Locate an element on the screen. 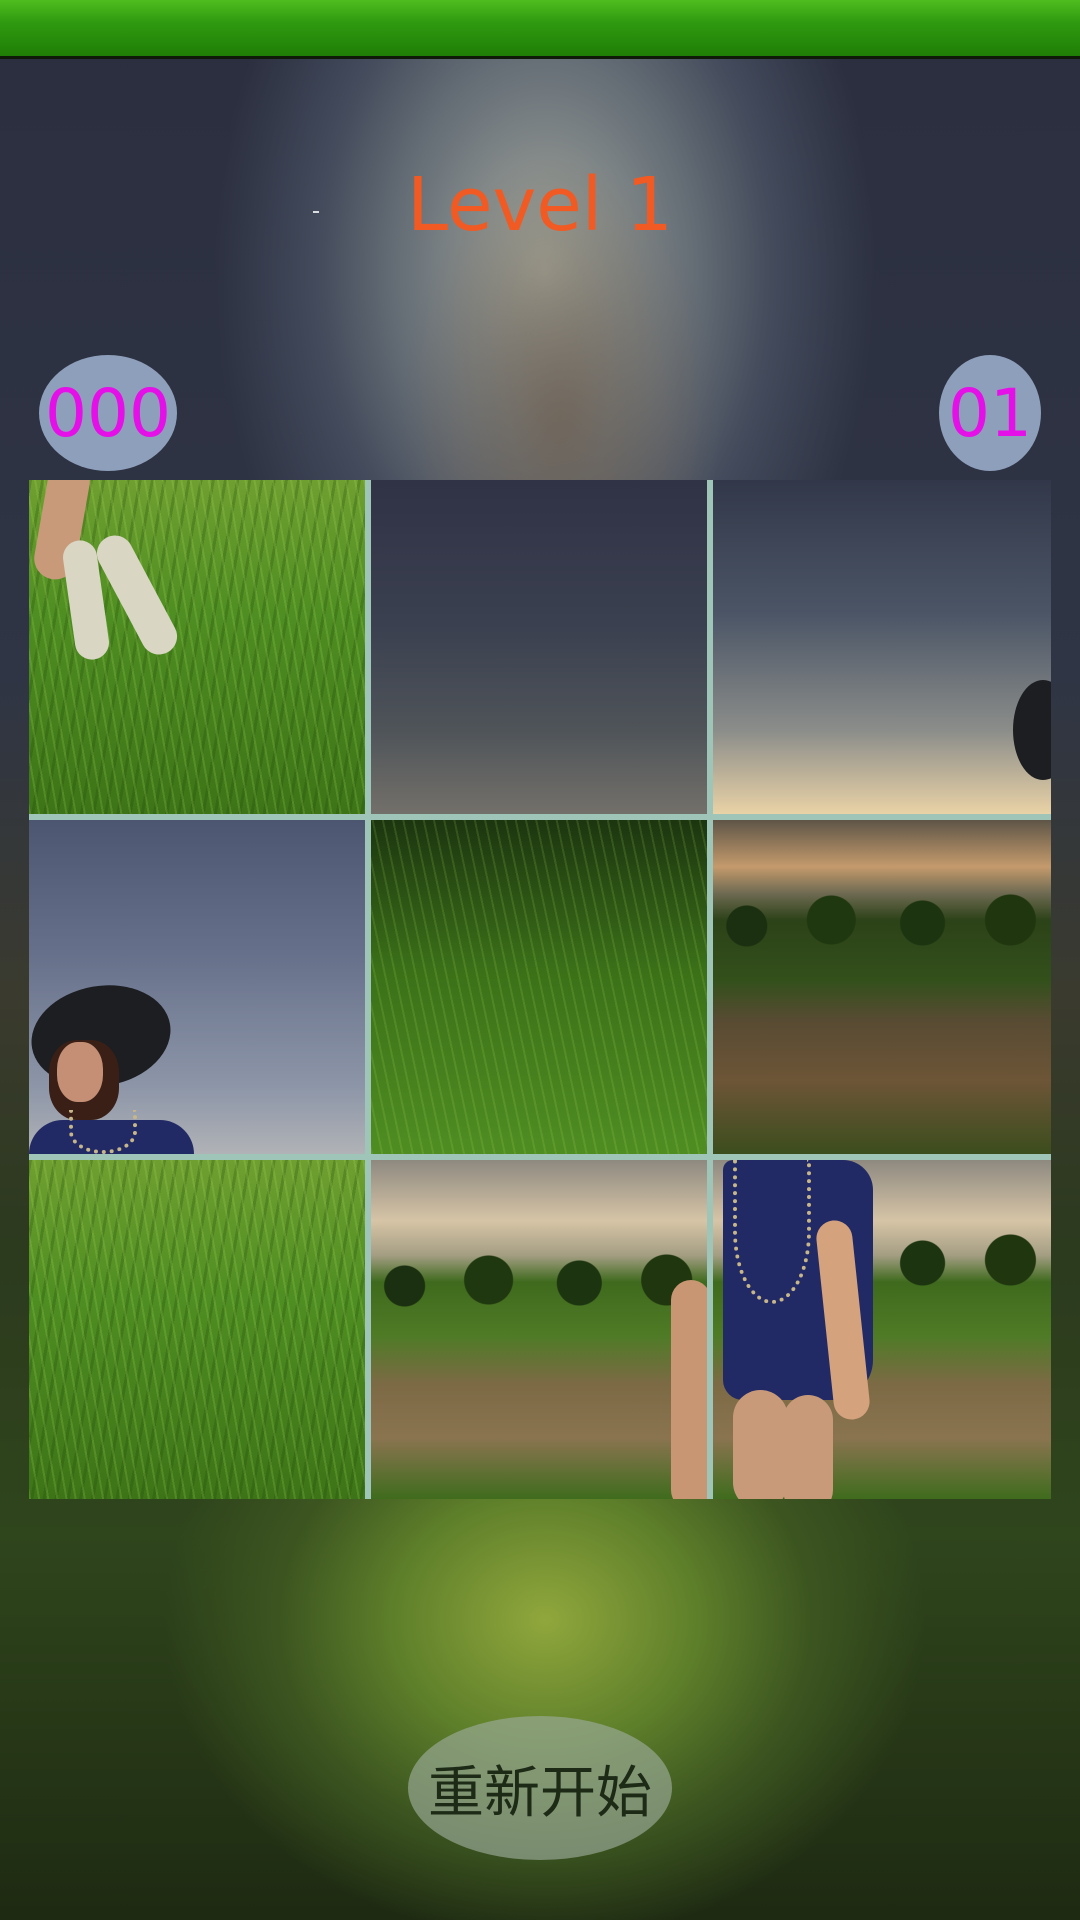 This screenshot has height=1920, width=1080. status-bar is located at coordinates (540, 29).